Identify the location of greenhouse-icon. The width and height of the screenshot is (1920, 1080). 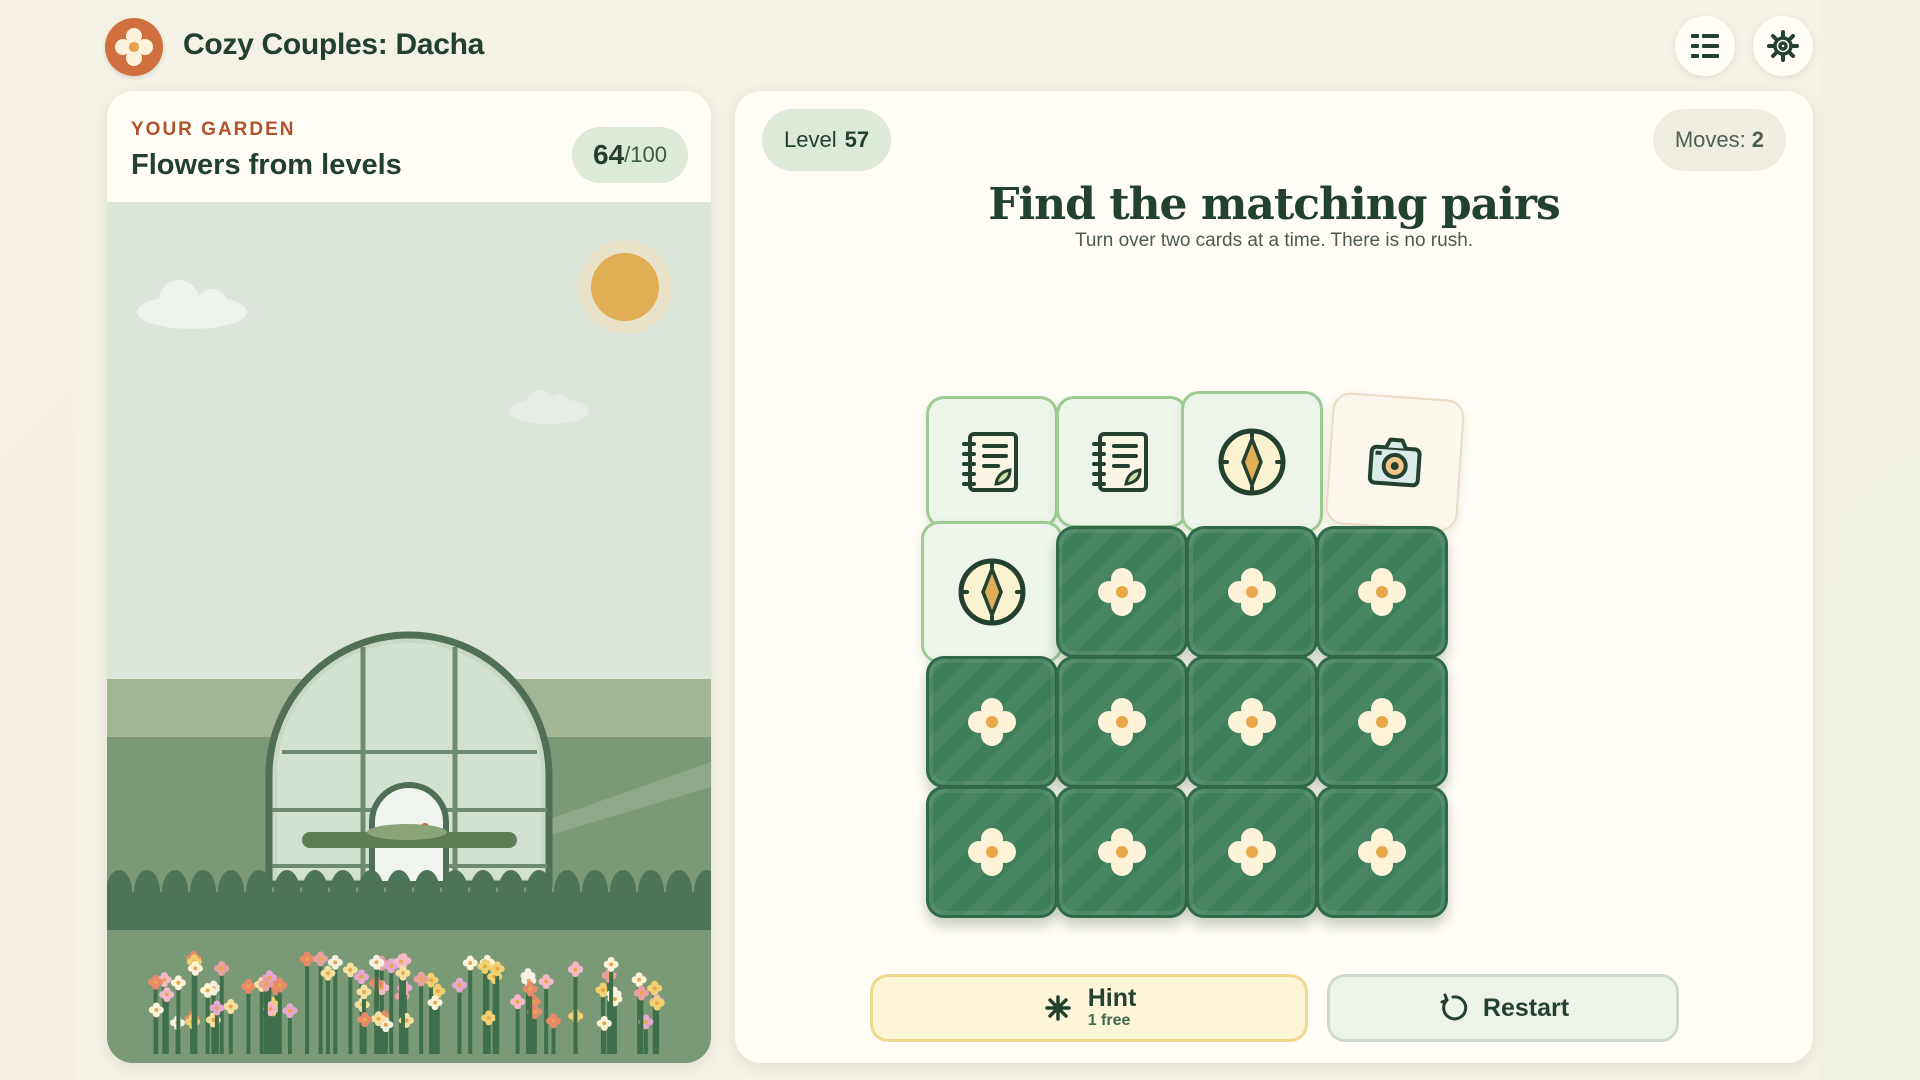
(409, 759).